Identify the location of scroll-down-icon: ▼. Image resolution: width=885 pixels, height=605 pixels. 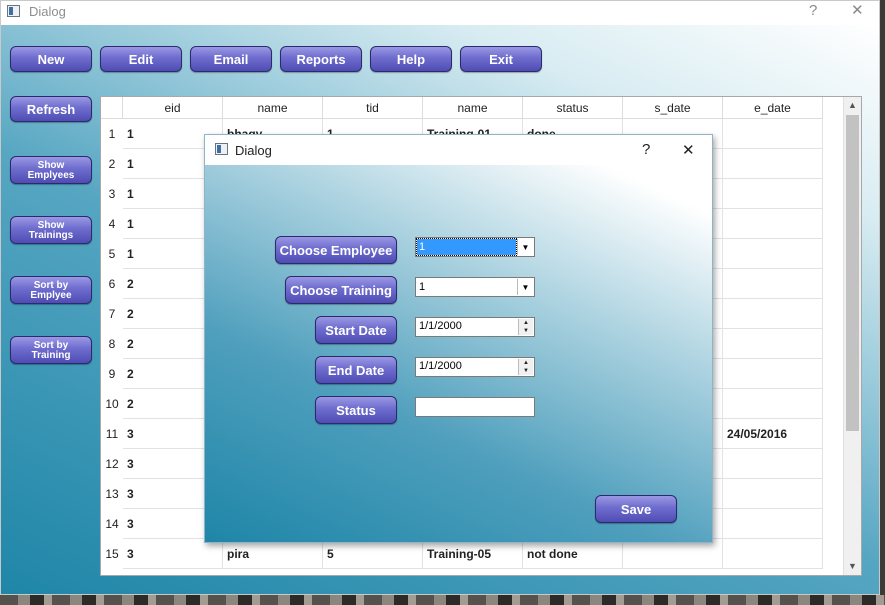
(852, 566).